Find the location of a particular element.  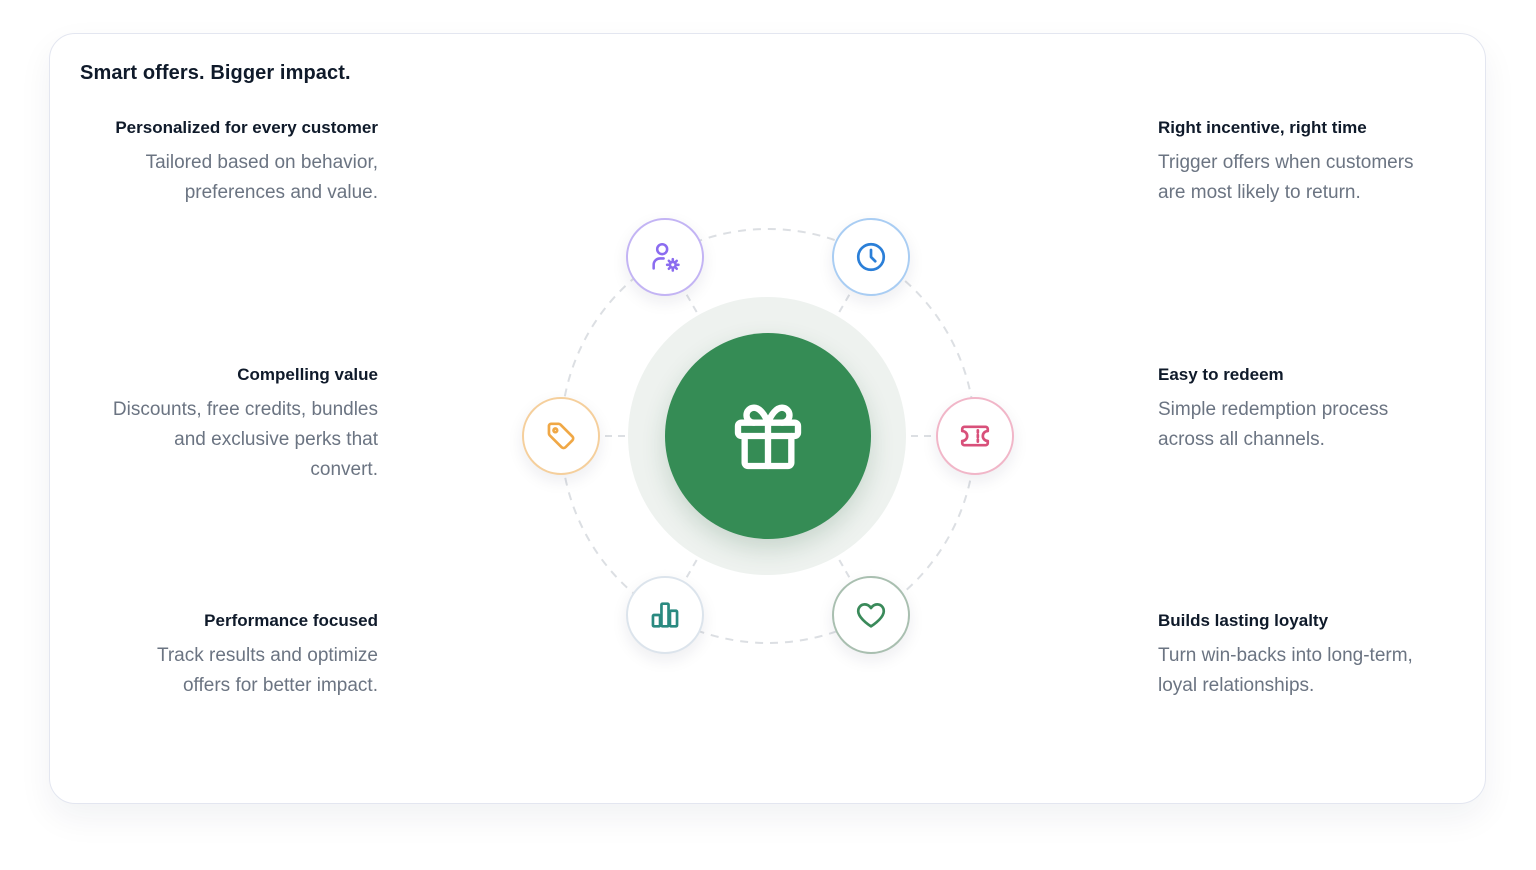

feature-title: Performance focused is located at coordinates (291, 620).